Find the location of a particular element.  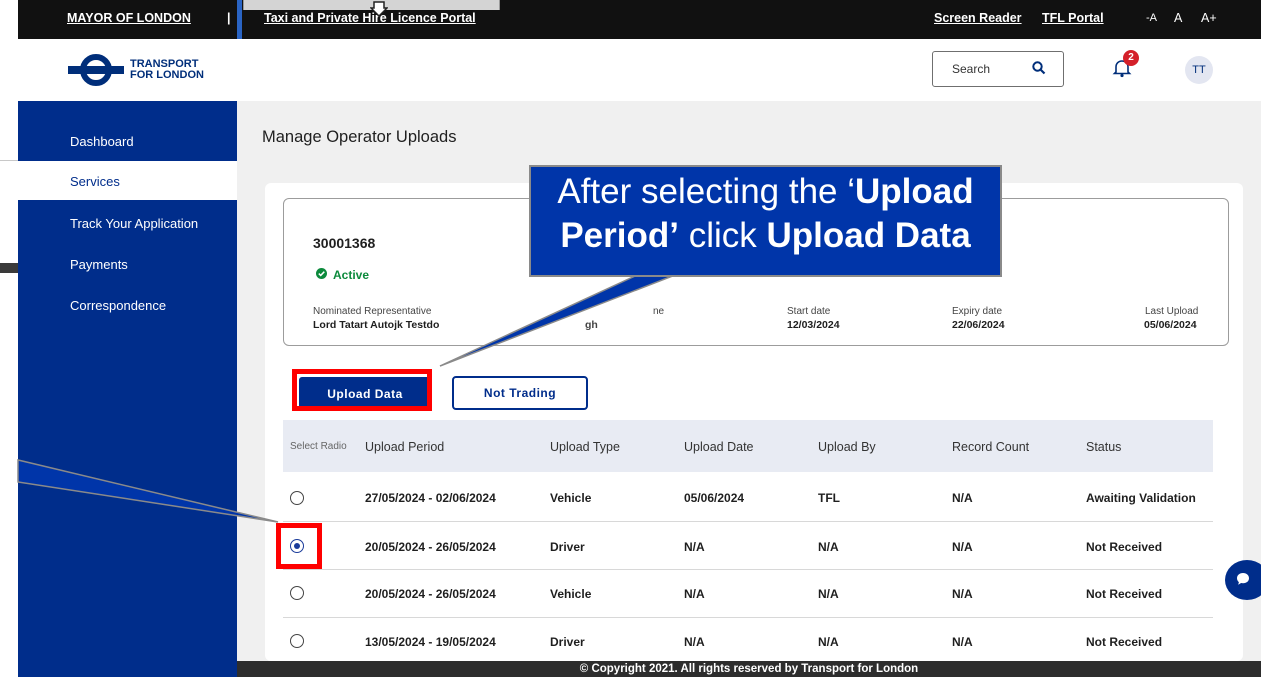

callout-text-bold: Upload is located at coordinates (914, 191).